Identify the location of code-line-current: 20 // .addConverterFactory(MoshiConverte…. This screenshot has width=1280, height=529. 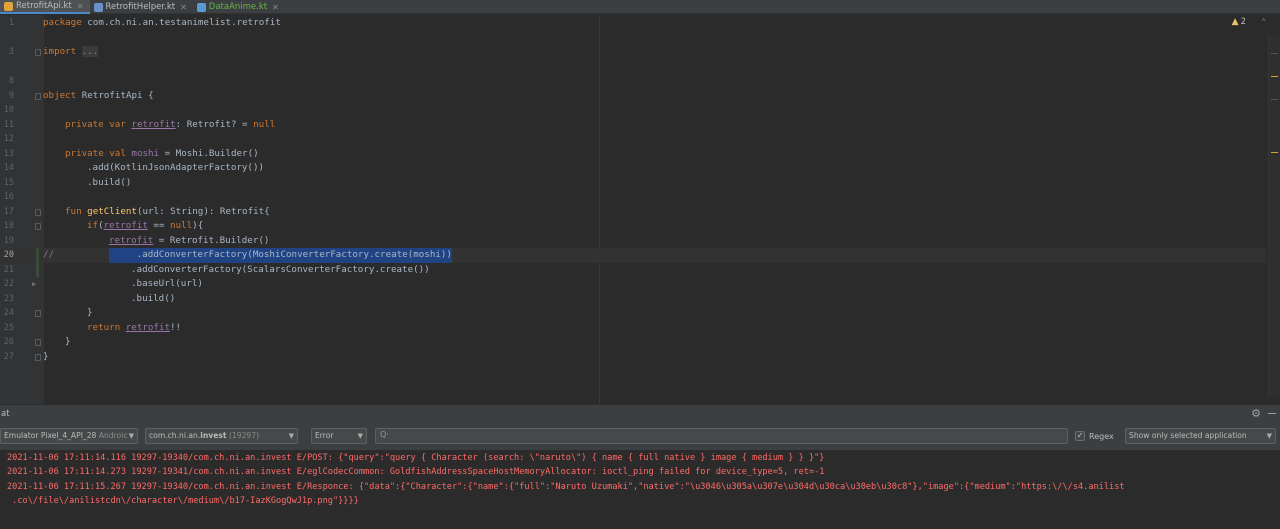
(633, 255).